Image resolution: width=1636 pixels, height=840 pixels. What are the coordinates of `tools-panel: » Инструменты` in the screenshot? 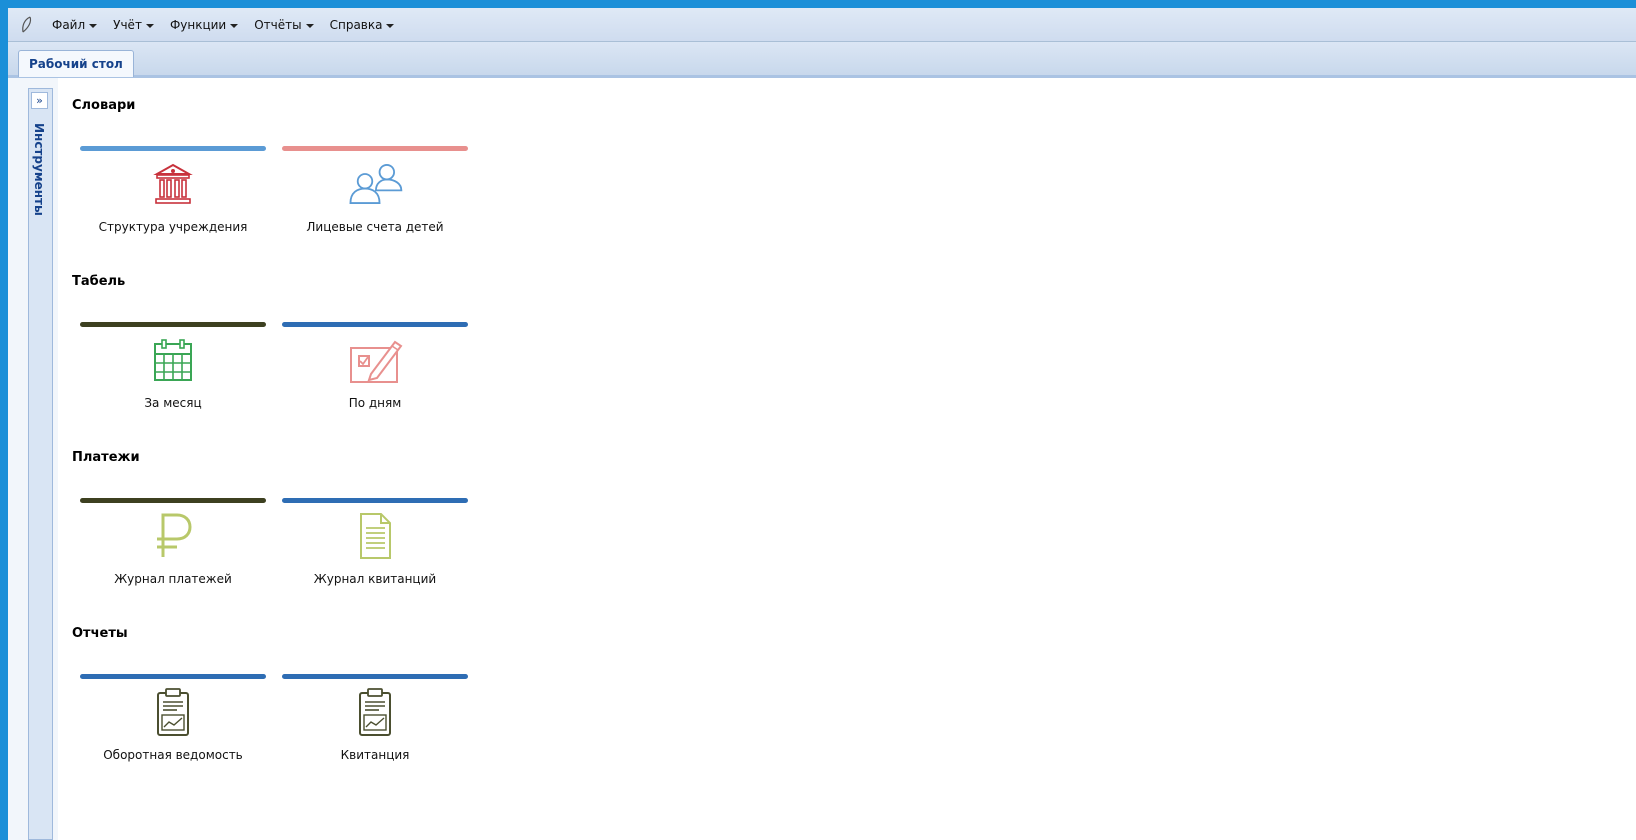 It's located at (33, 459).